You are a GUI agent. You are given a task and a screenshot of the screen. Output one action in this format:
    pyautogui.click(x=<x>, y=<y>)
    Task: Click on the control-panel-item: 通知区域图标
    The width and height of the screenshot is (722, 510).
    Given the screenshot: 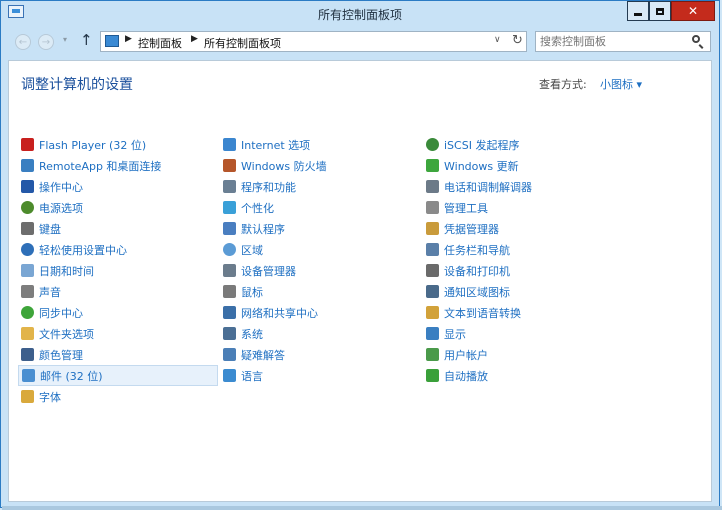 What is the action you would take?
    pyautogui.click(x=523, y=291)
    